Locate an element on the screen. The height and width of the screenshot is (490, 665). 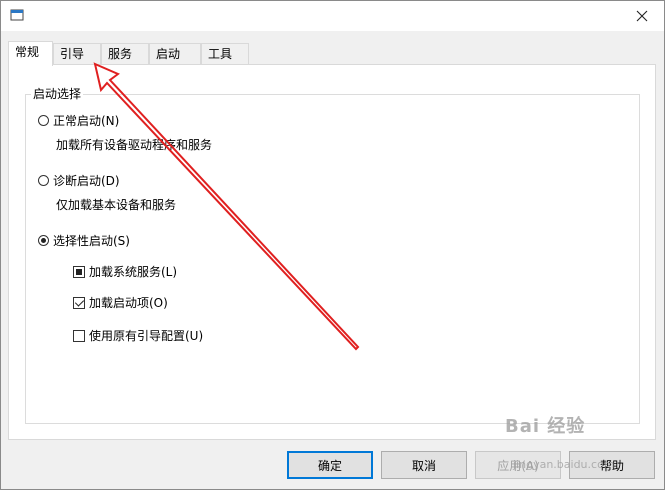
title-bar is located at coordinates (332, 16).